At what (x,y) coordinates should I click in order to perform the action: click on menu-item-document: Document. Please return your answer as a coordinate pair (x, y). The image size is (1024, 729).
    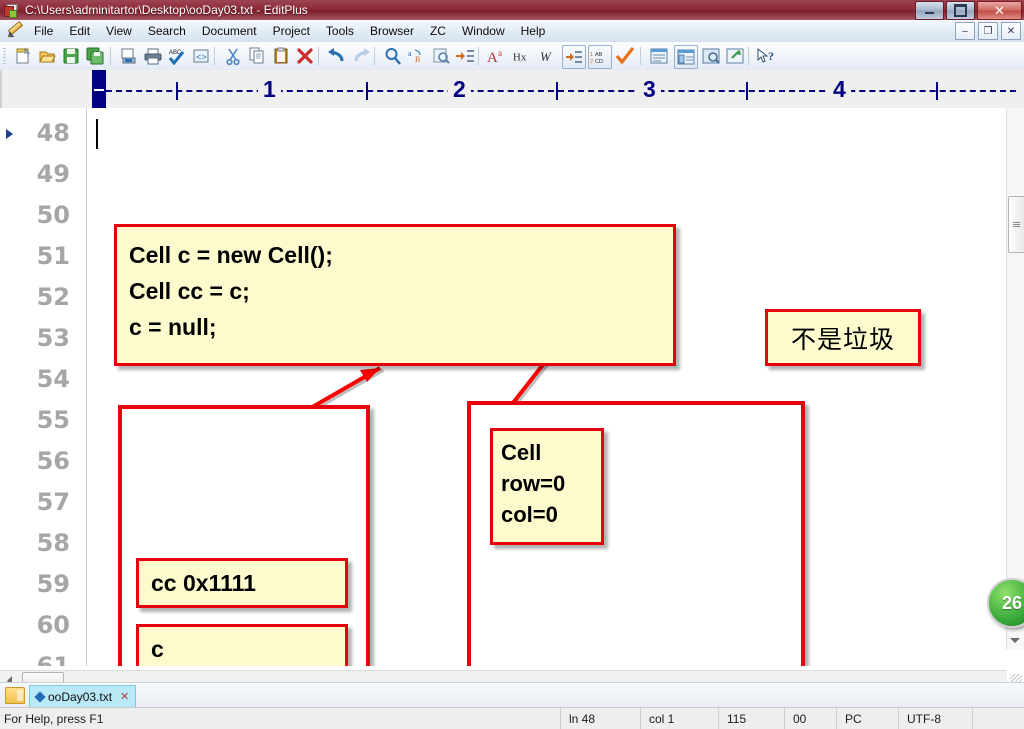
    Looking at the image, I should click on (229, 31).